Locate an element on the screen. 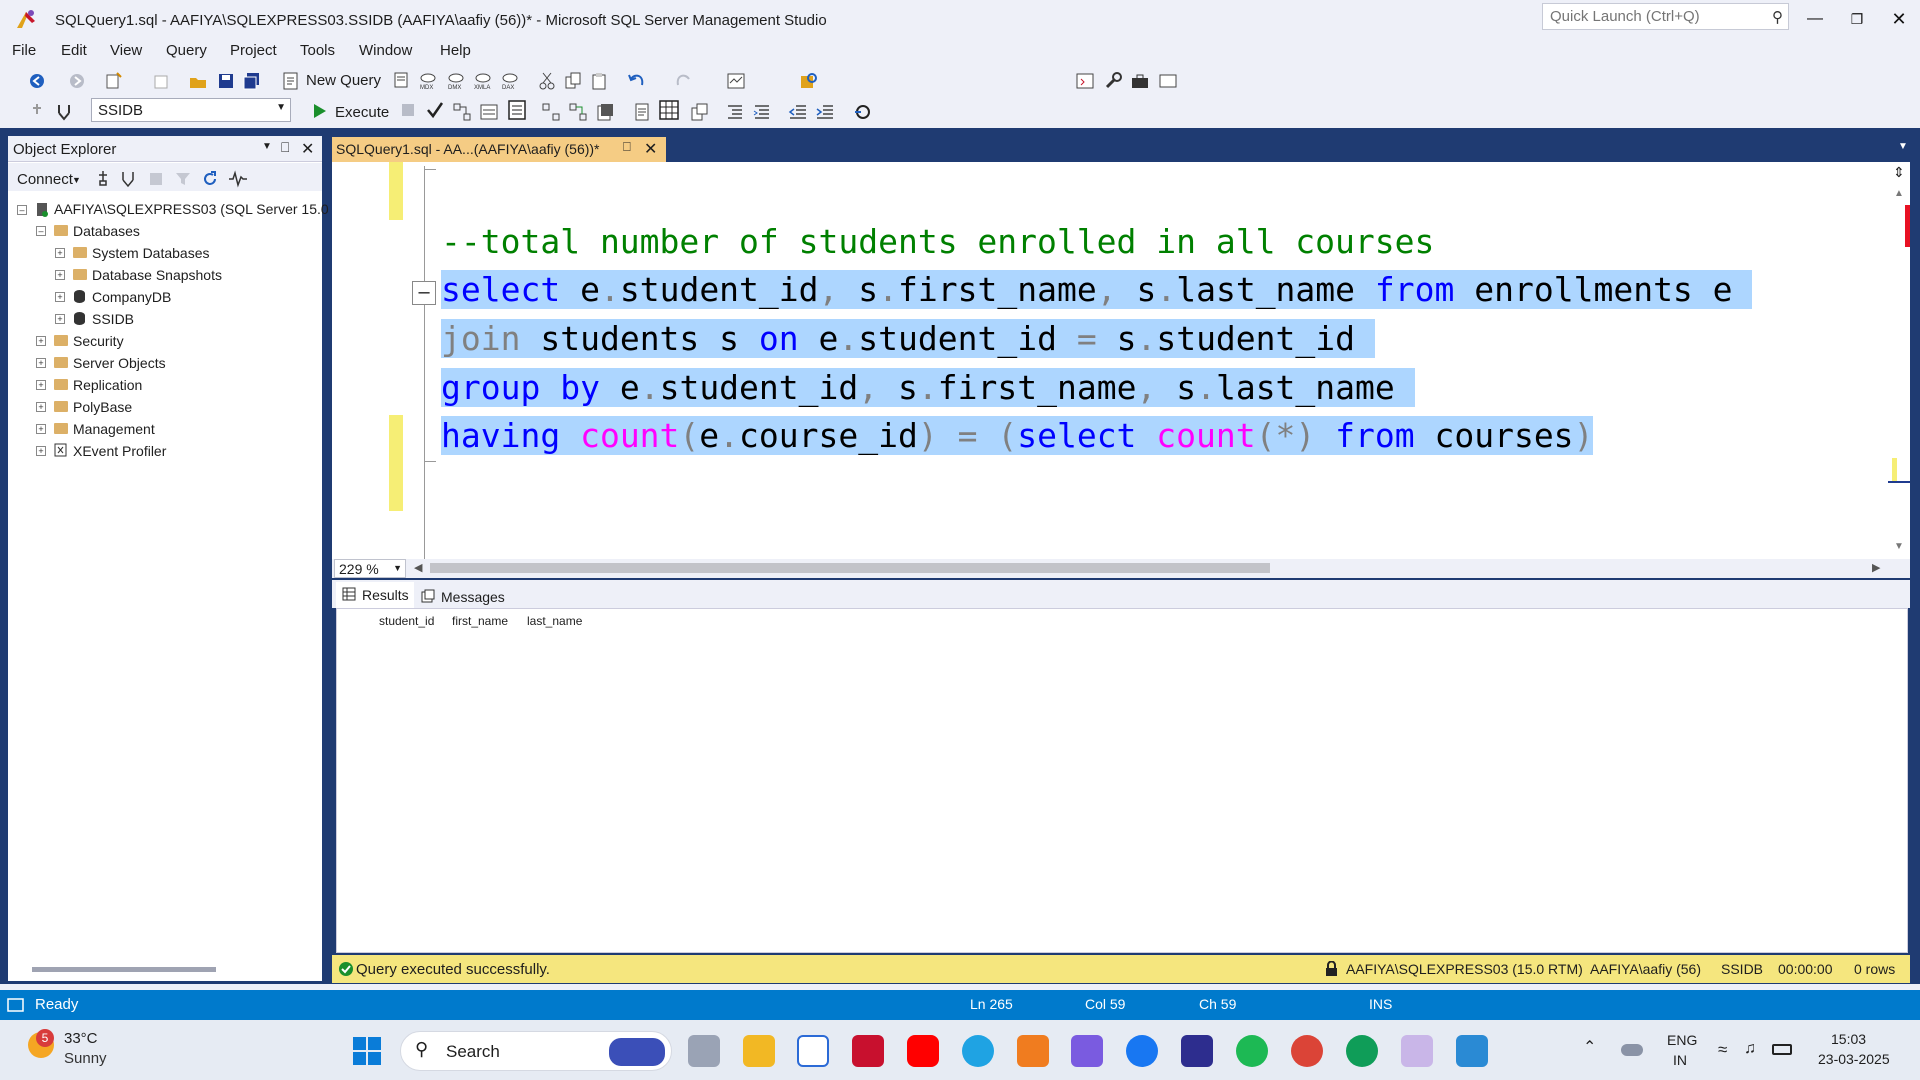  facebook-icon is located at coordinates (1142, 1051).